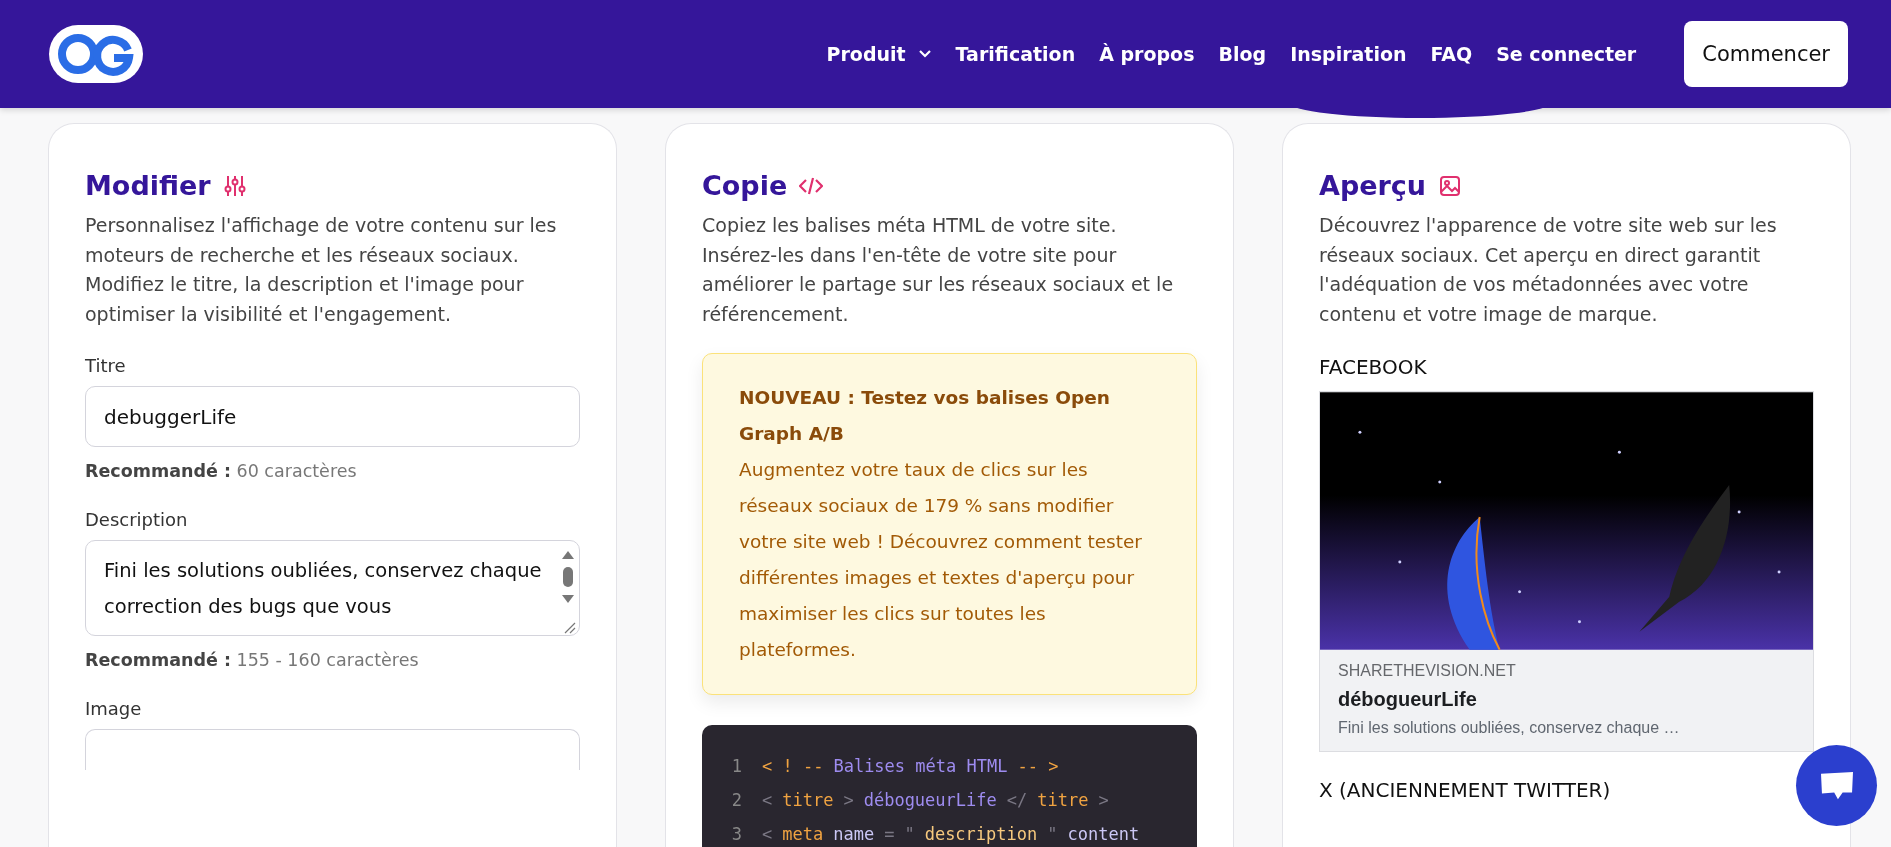  Describe the element at coordinates (332, 416) in the screenshot. I see `input-field: debuggerLife` at that location.